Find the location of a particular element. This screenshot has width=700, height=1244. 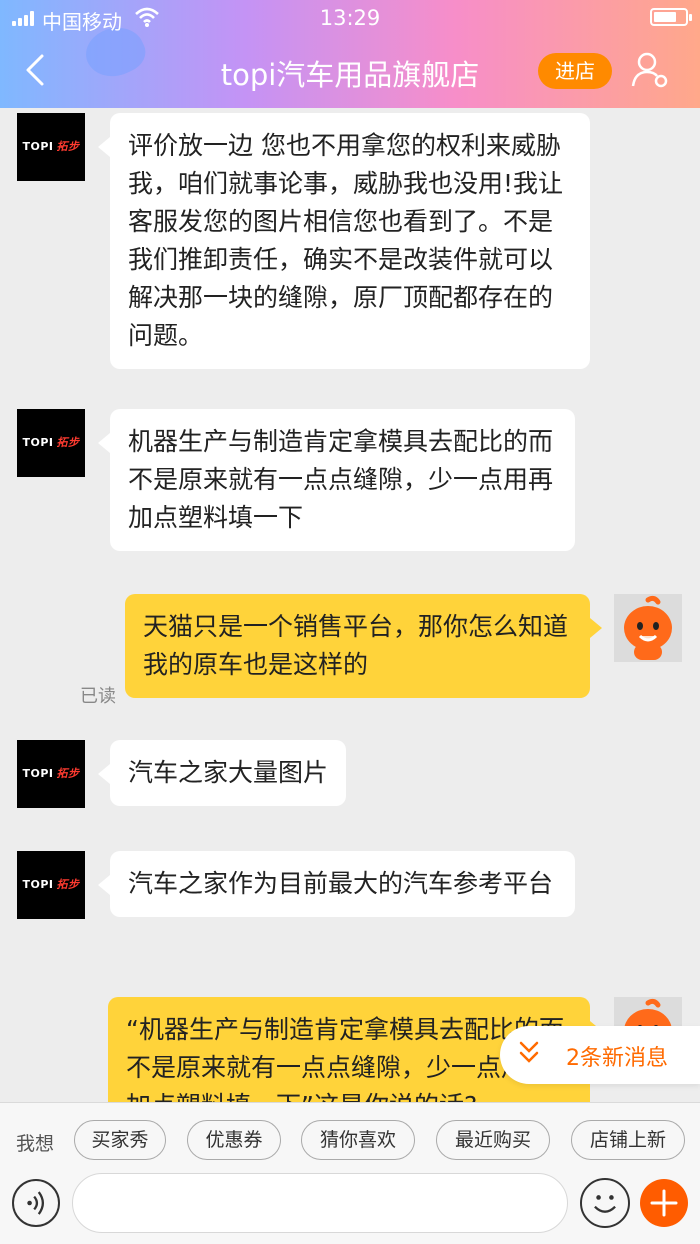

battery-icon is located at coordinates (671, 17).